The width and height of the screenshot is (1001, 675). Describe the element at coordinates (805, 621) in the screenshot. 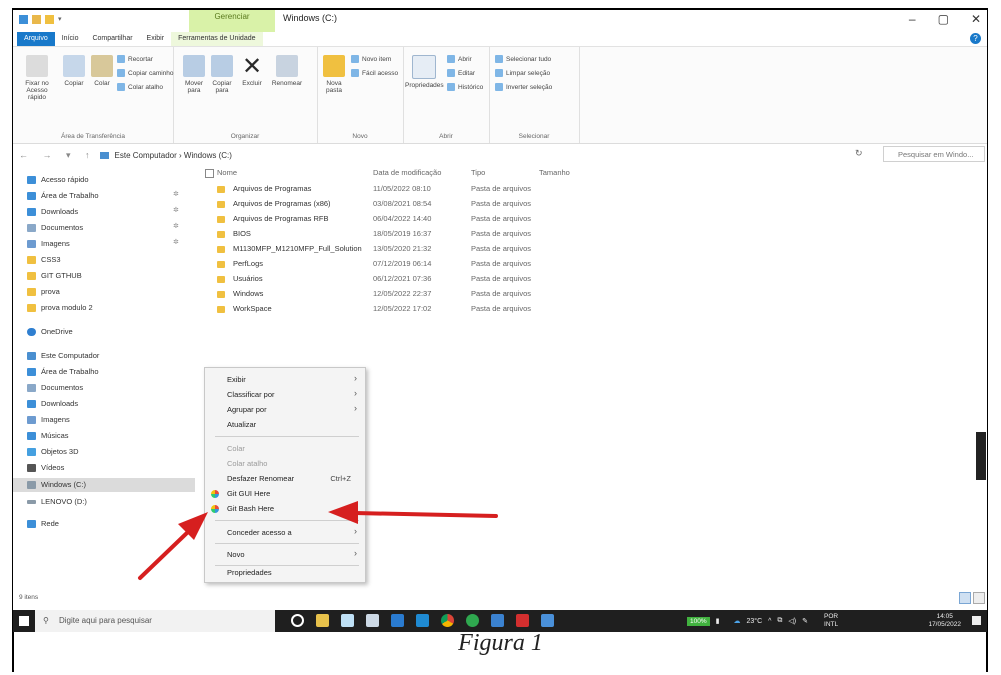

I see `pen-icon: ✎` at that location.